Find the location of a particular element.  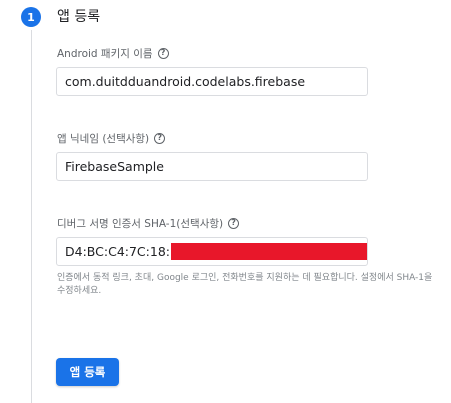

step-connector-line is located at coordinates (31, 216).